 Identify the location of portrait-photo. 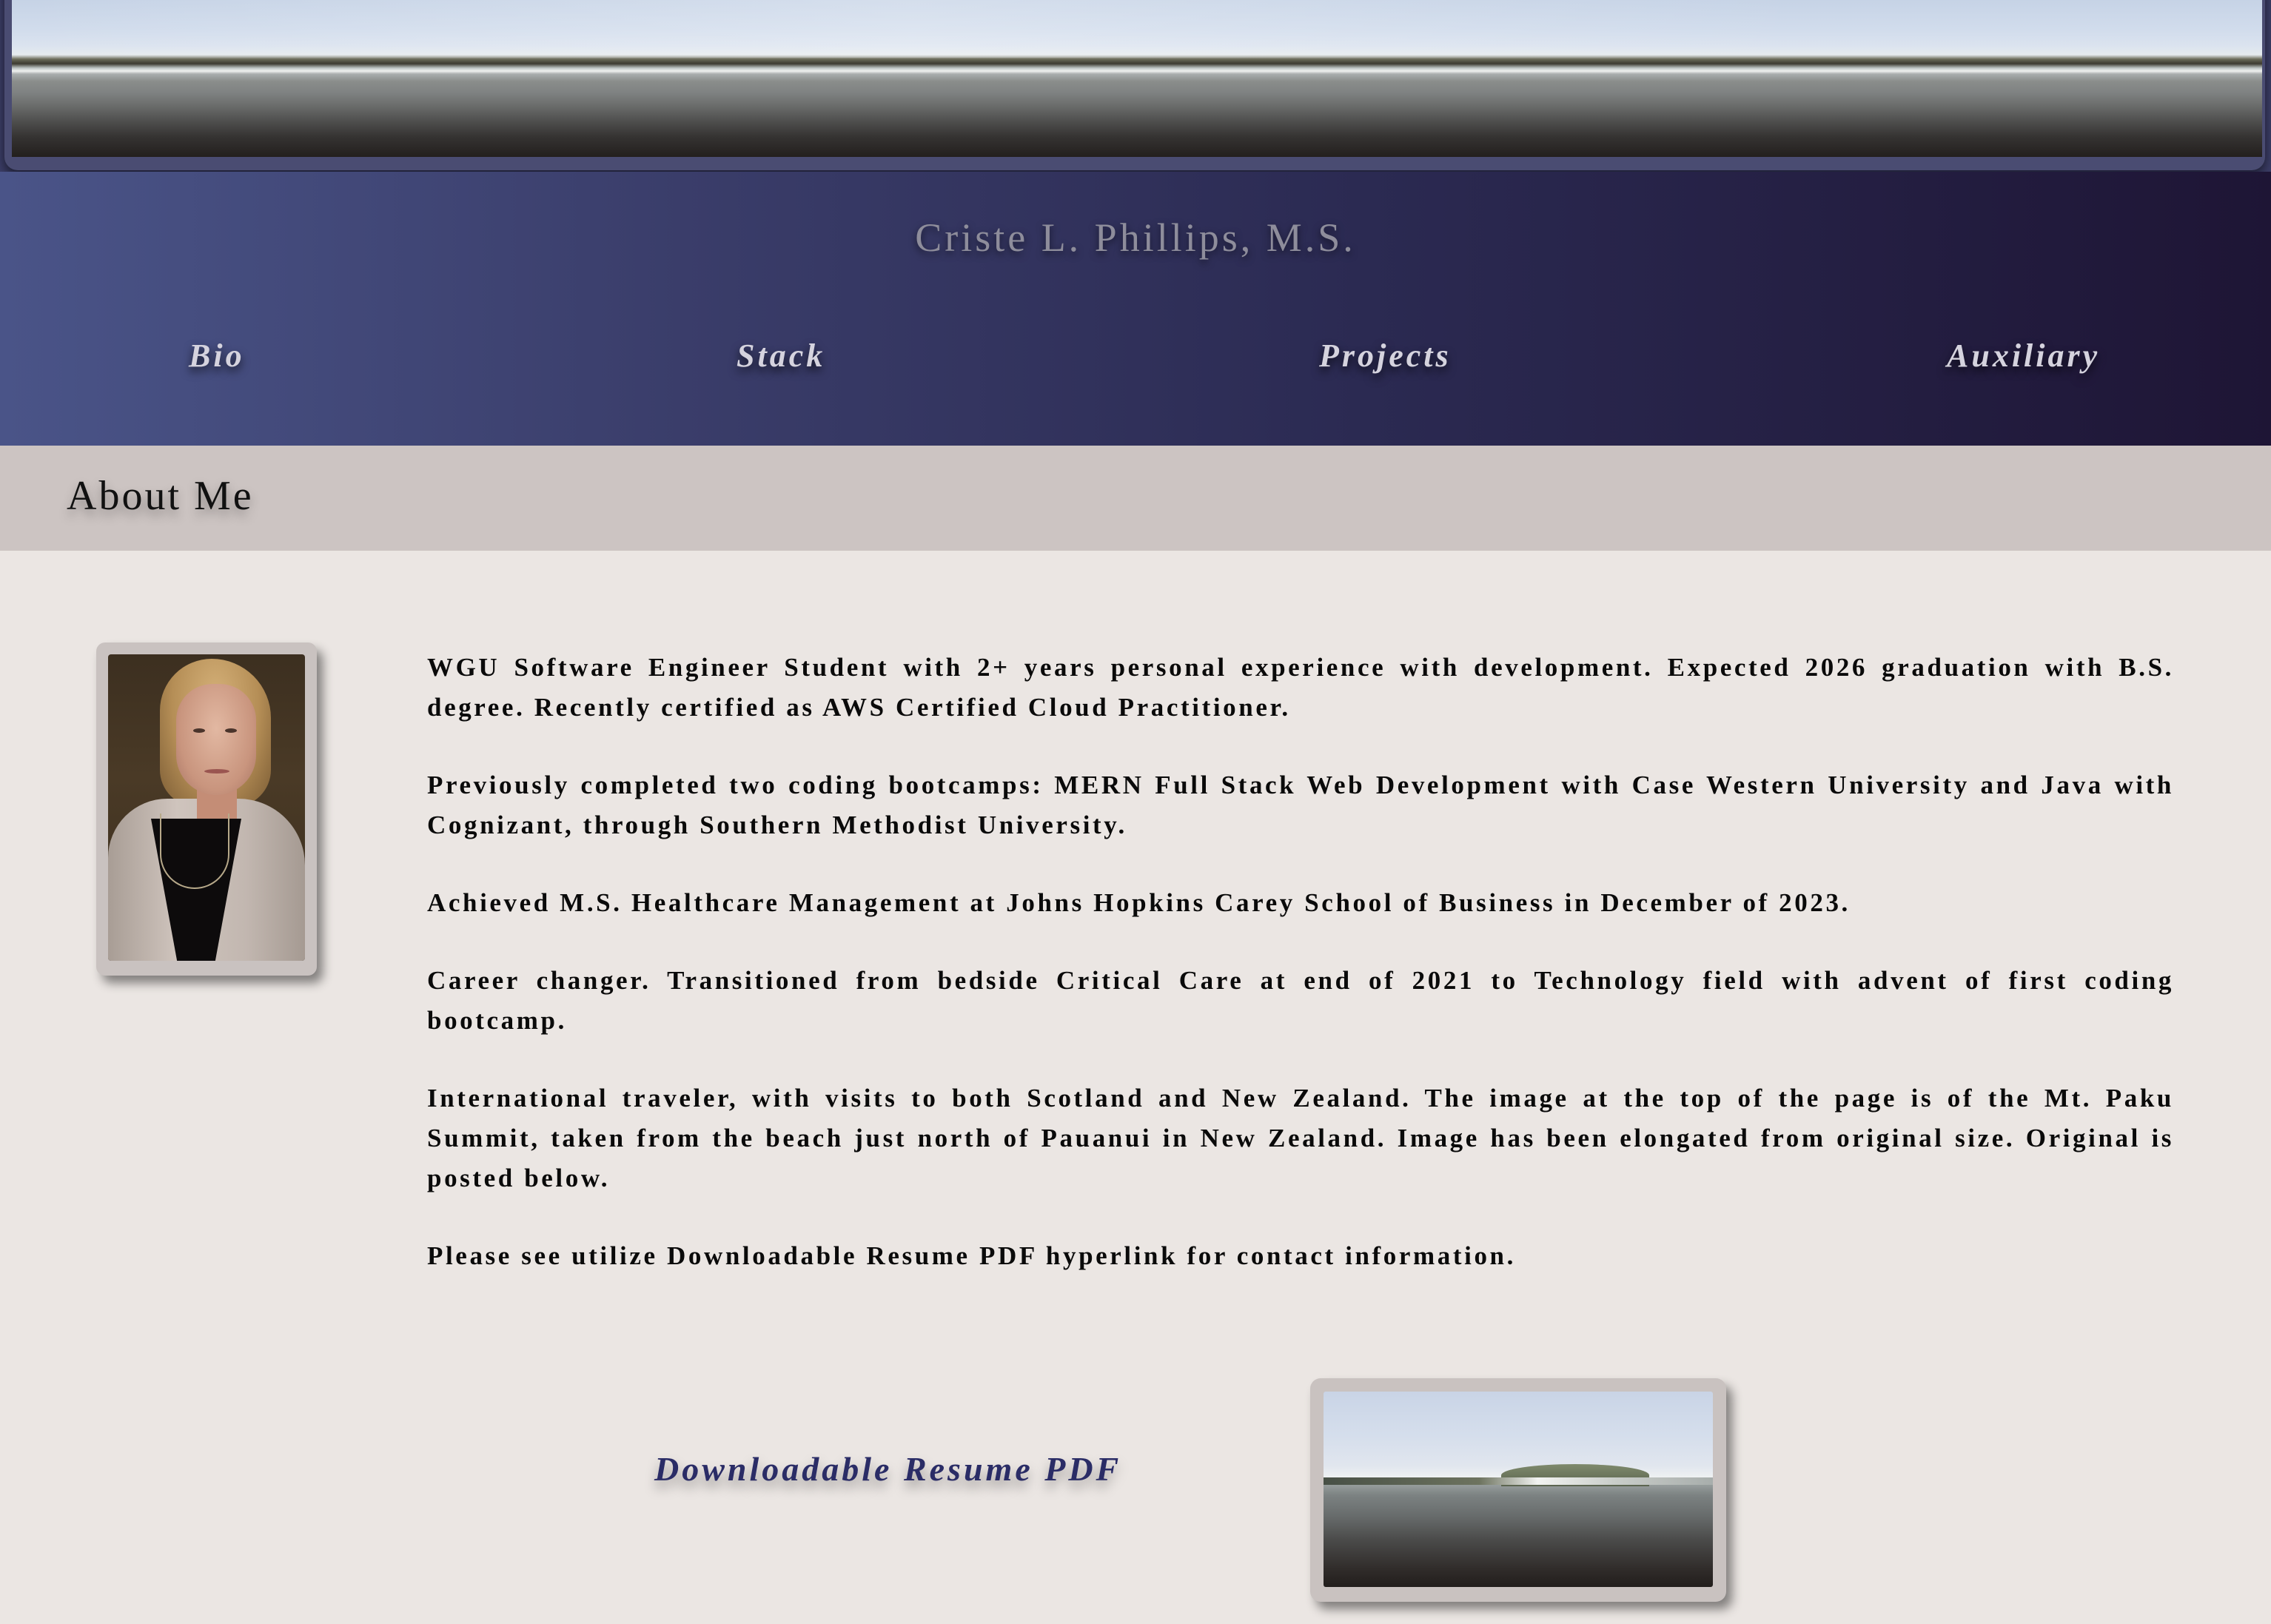
(206, 807).